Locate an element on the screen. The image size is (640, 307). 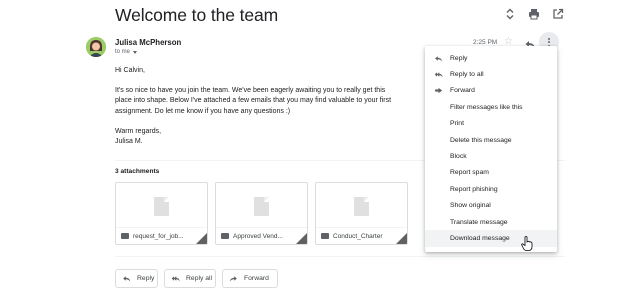
sender-name: Julisa McPherson is located at coordinates (148, 42).